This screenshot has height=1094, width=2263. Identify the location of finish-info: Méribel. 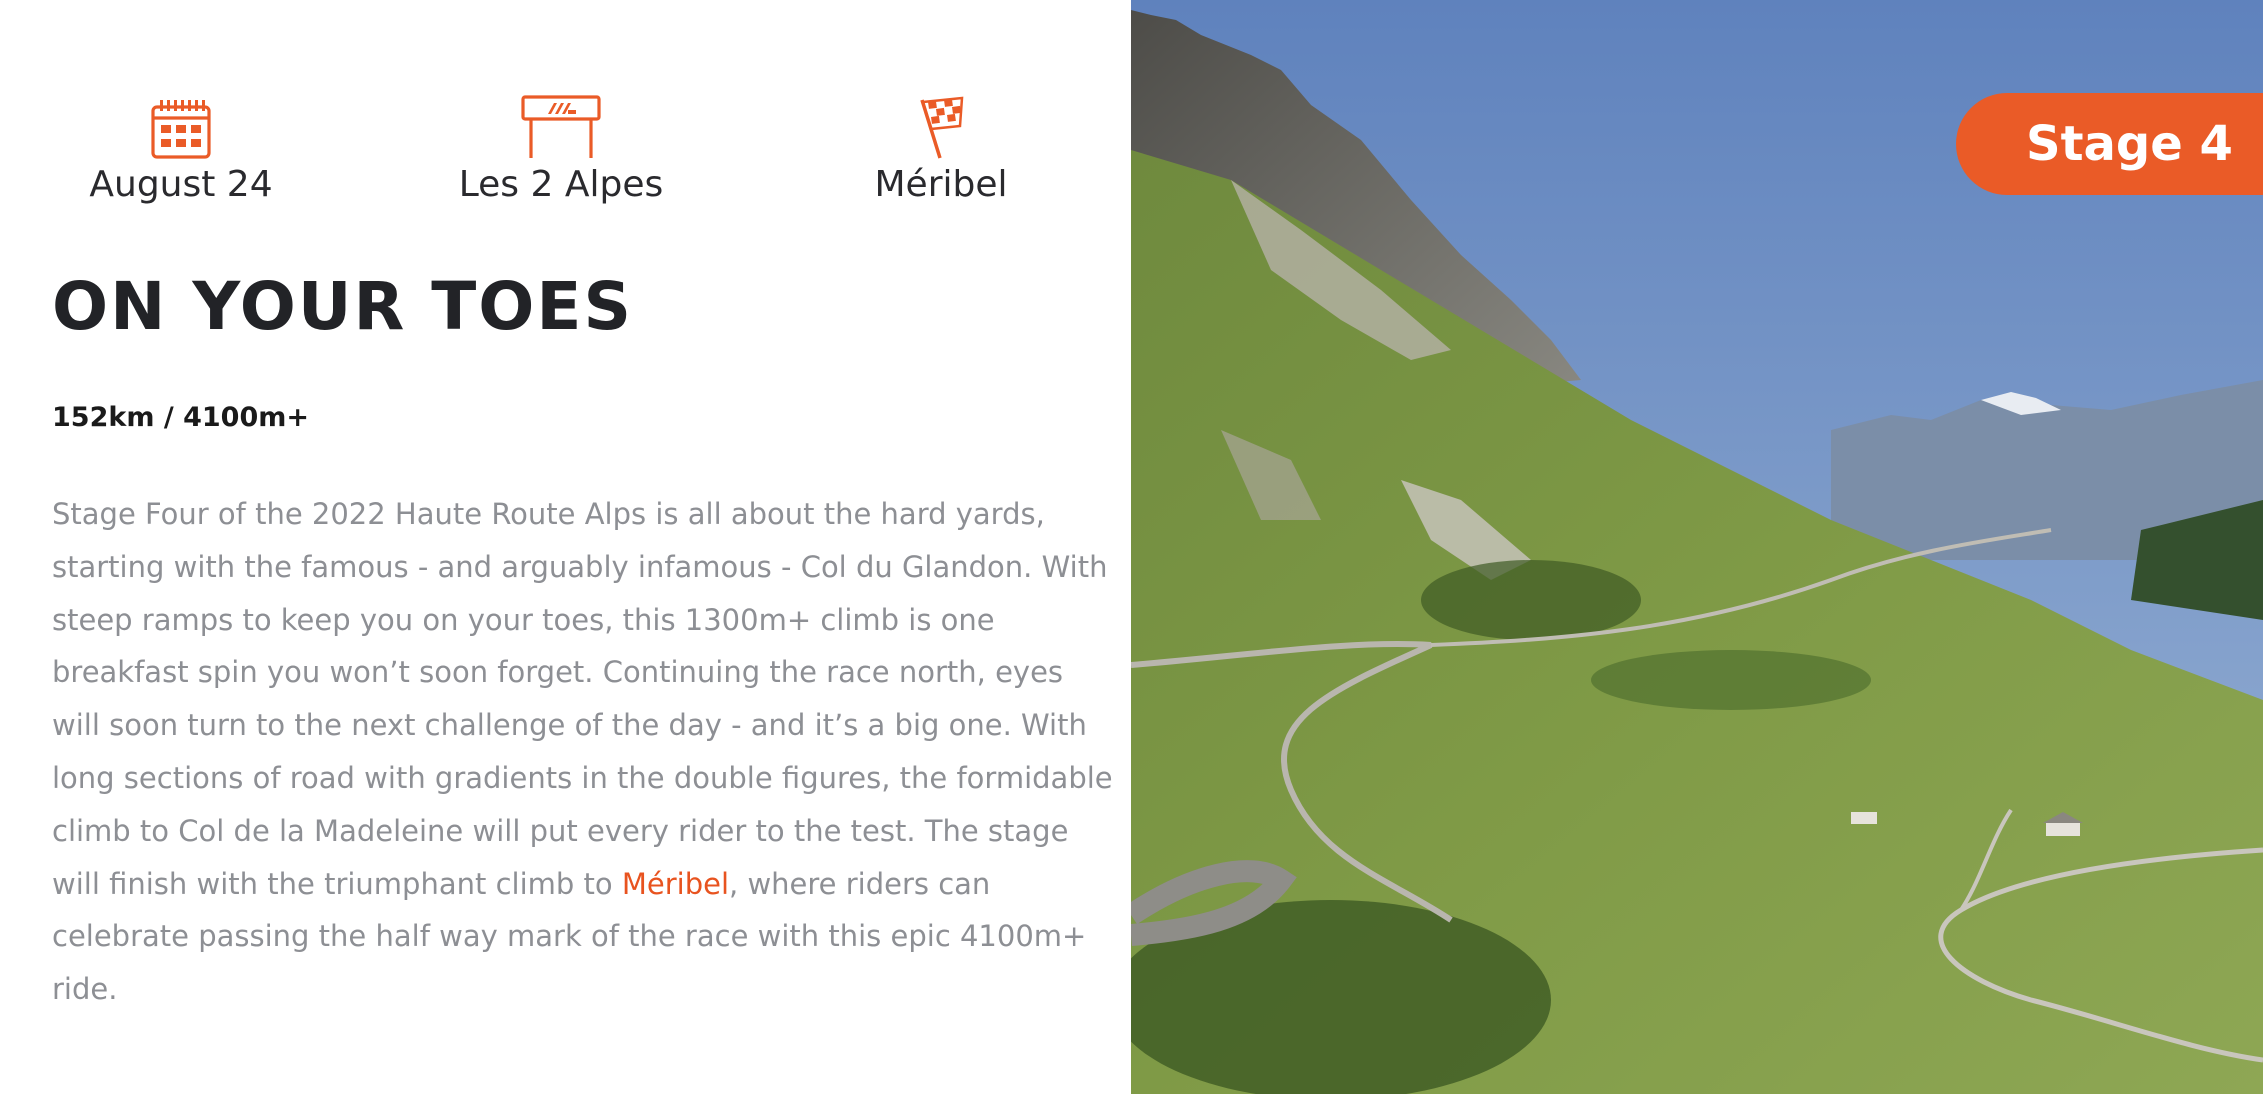
(941, 147).